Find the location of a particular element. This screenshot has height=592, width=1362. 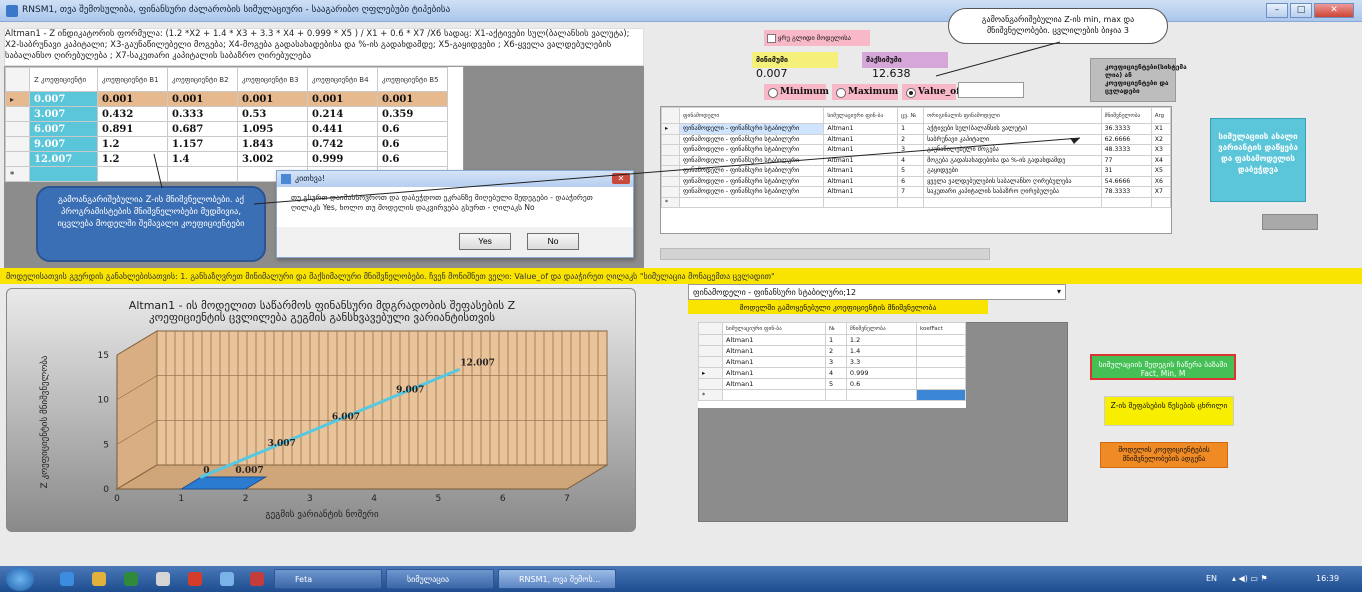

table-cell: 0.53 is located at coordinates (272, 114).